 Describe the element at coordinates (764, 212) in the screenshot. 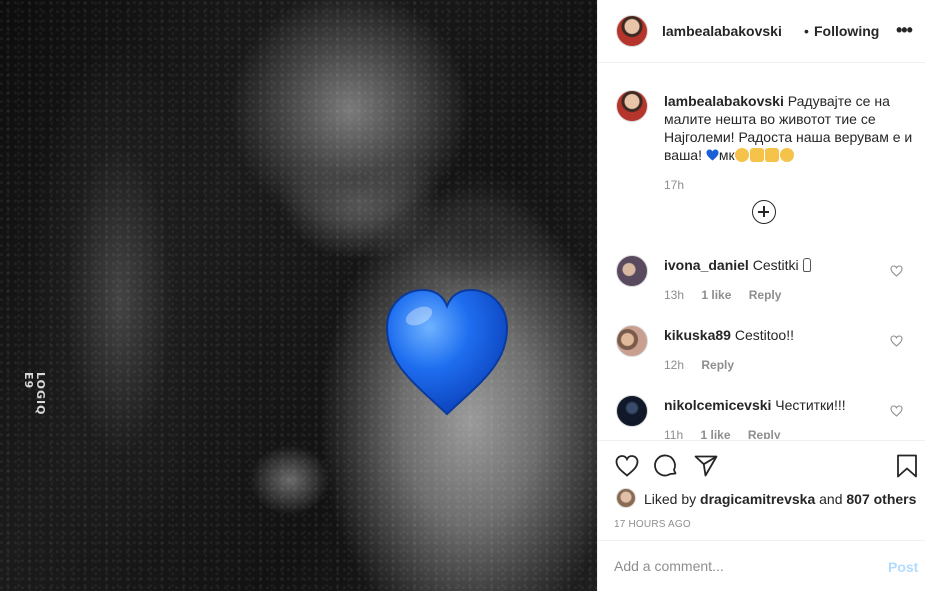

I see `plus-circle-icon` at that location.